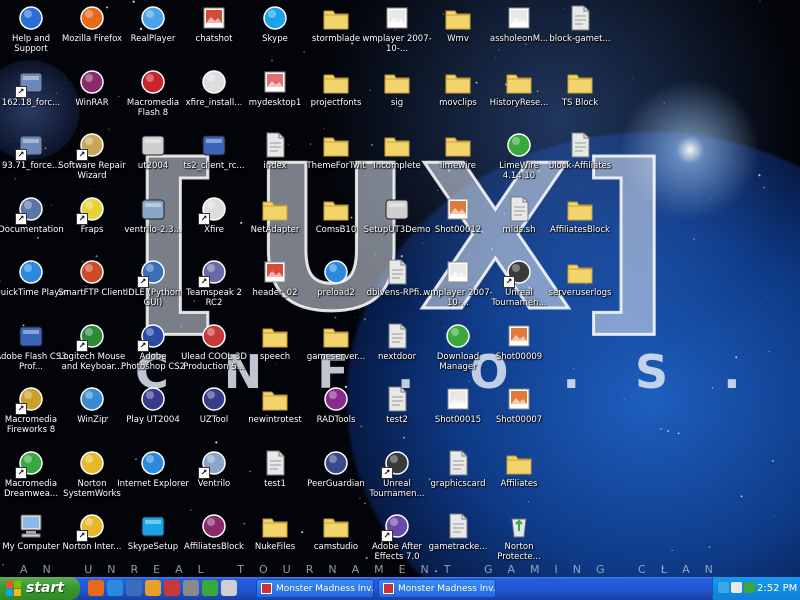  Describe the element at coordinates (152, 273) in the screenshot. I see `python-icon: ↗` at that location.